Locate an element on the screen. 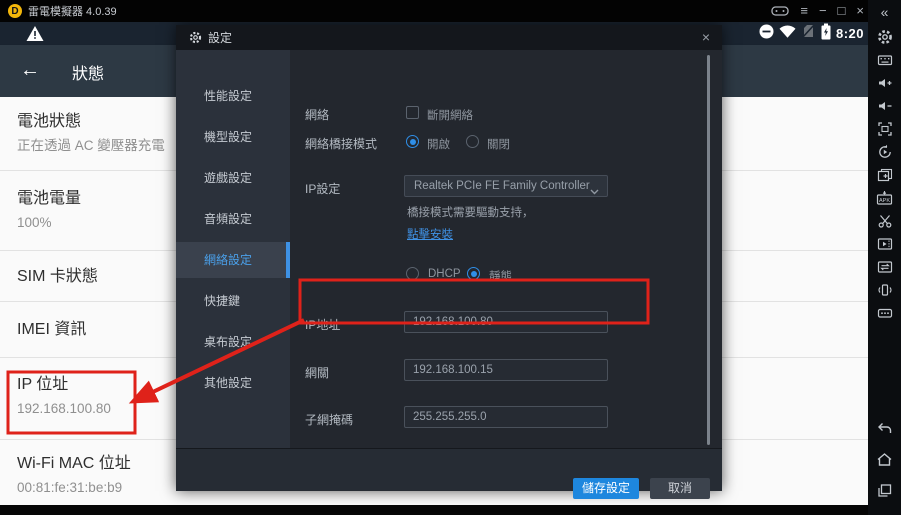  dialog-footer: 儲存設定 取消 is located at coordinates (449, 473).